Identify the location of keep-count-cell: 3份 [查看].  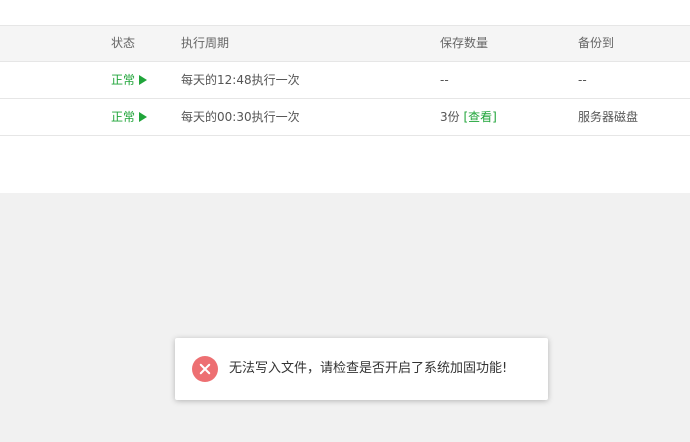
(468, 117).